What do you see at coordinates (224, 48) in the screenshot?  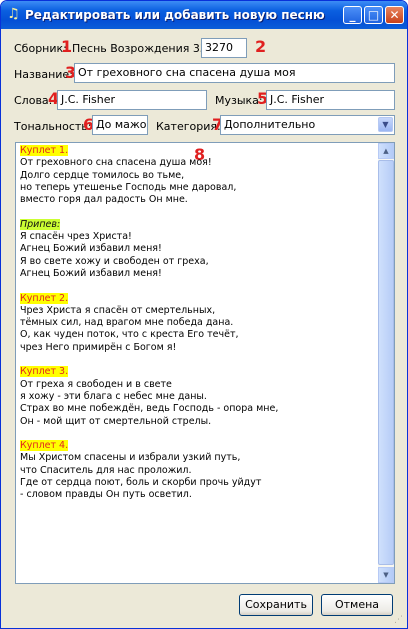 I see `song-number-input: 3270` at bounding box center [224, 48].